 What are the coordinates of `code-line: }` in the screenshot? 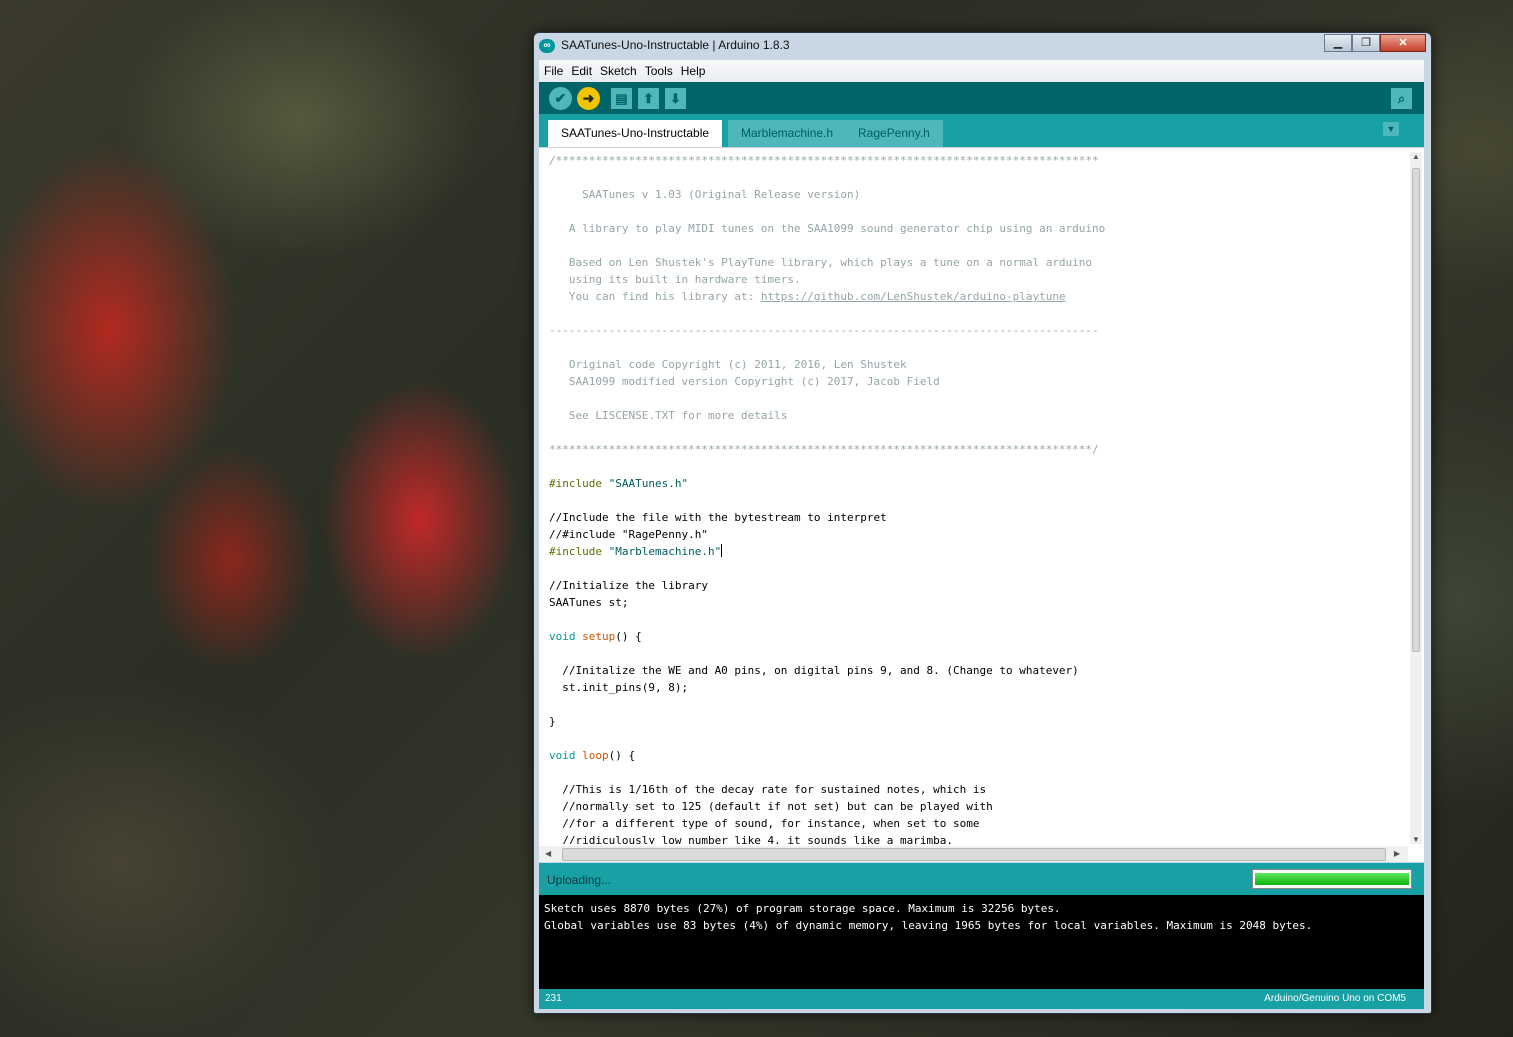 It's located at (976, 721).